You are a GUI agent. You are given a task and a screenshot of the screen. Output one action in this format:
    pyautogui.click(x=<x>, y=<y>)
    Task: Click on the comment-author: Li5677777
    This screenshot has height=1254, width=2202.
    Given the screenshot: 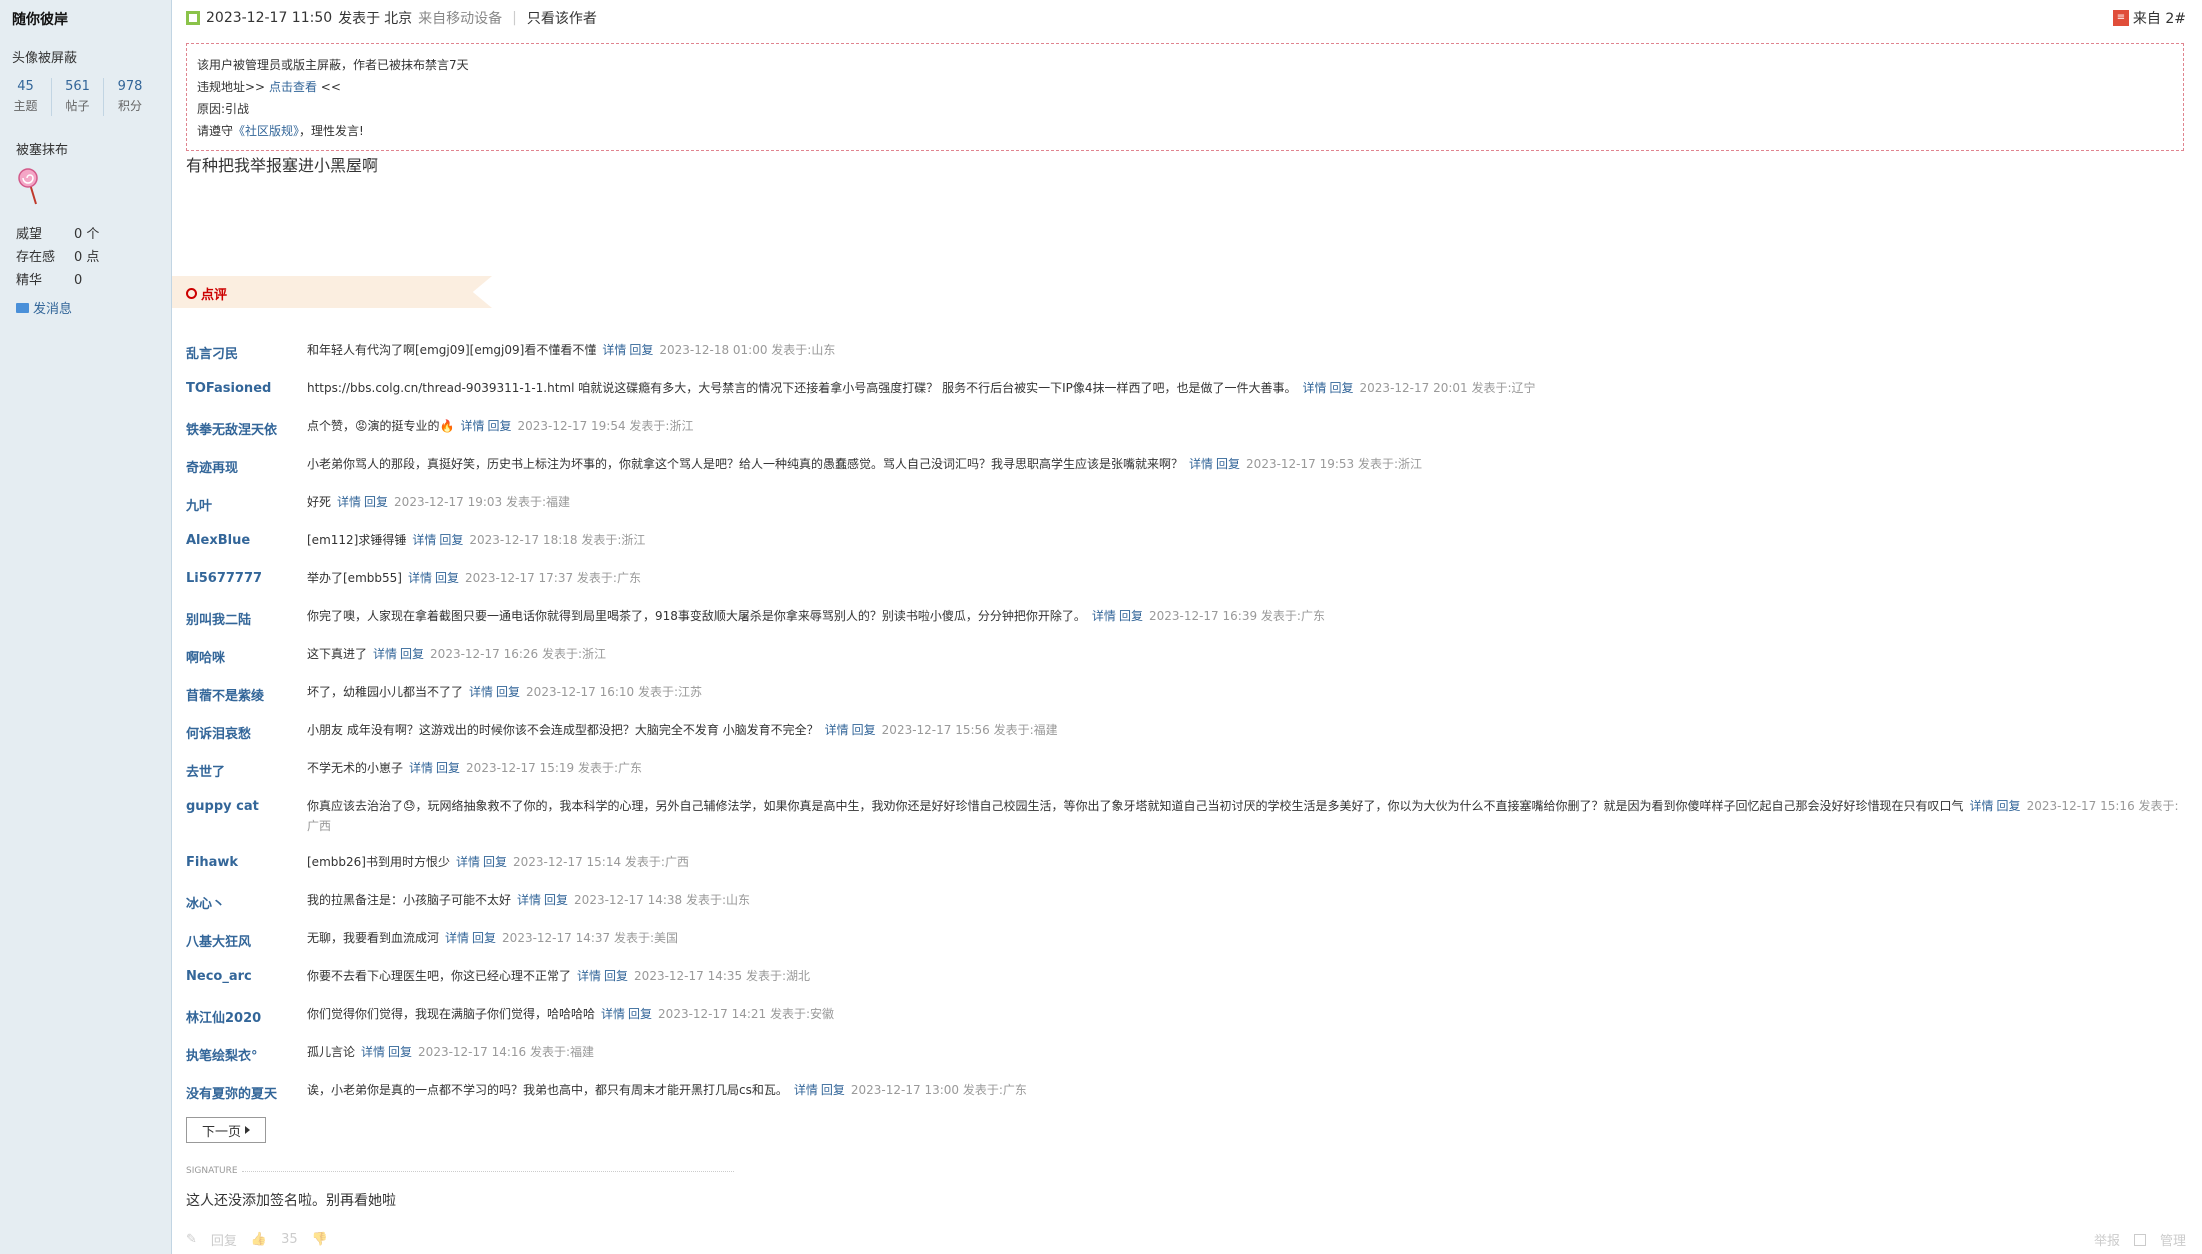 What is the action you would take?
    pyautogui.click(x=246, y=585)
    